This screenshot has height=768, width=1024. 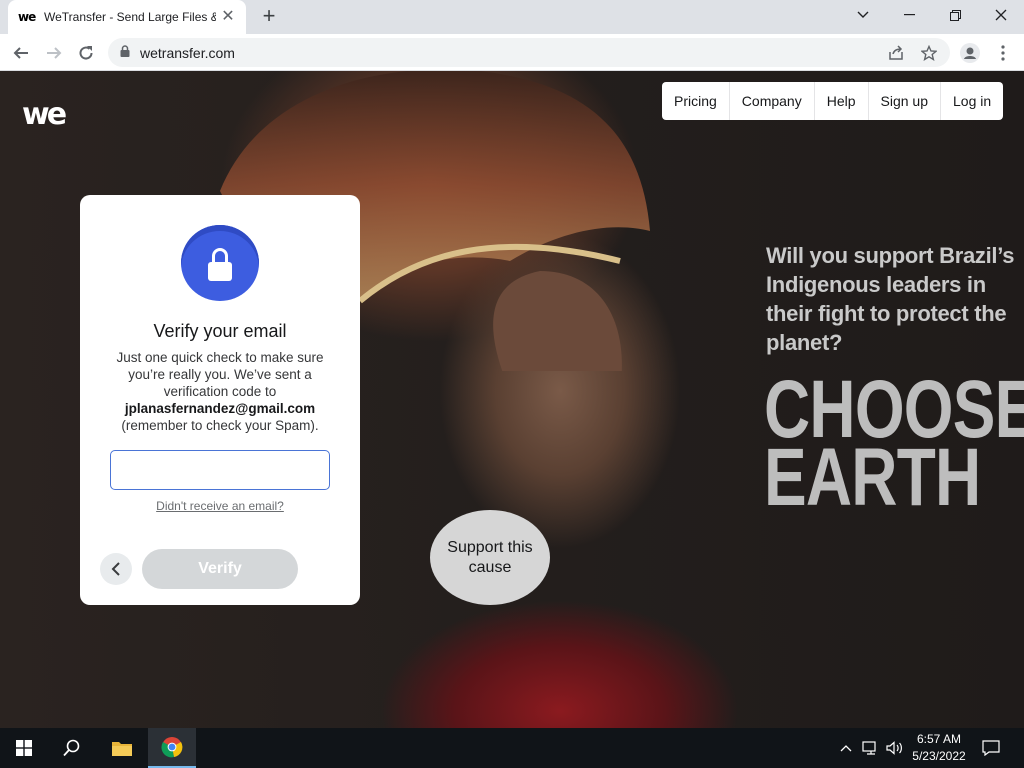 What do you see at coordinates (24, 748) in the screenshot?
I see `windows-start-icon` at bounding box center [24, 748].